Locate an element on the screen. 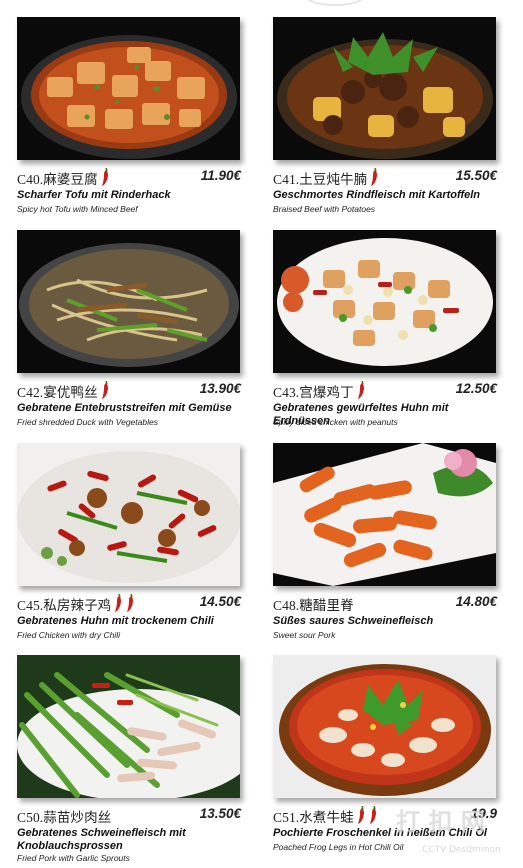 The width and height of the screenshot is (523, 868). dish-price: 19.9 is located at coordinates (483, 813).